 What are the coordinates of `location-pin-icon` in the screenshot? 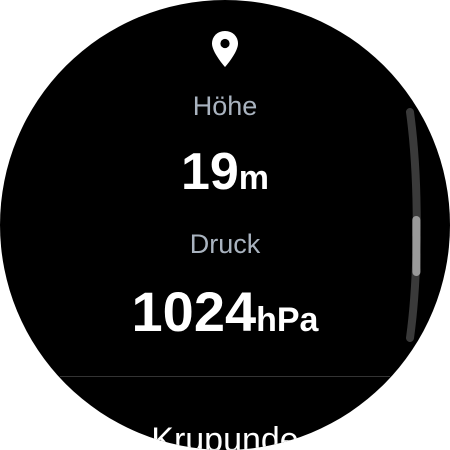 It's located at (225, 49).